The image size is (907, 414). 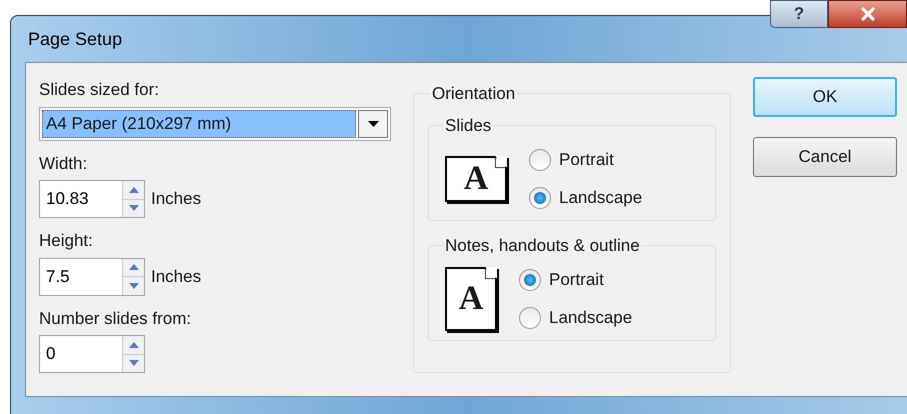 What do you see at coordinates (92, 199) in the screenshot?
I see `number-field: 10.83` at bounding box center [92, 199].